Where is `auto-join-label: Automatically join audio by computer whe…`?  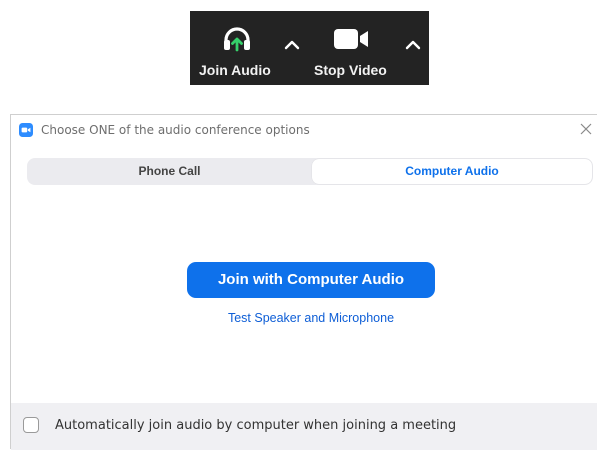
auto-join-label: Automatically join audio by computer whe… is located at coordinates (256, 425).